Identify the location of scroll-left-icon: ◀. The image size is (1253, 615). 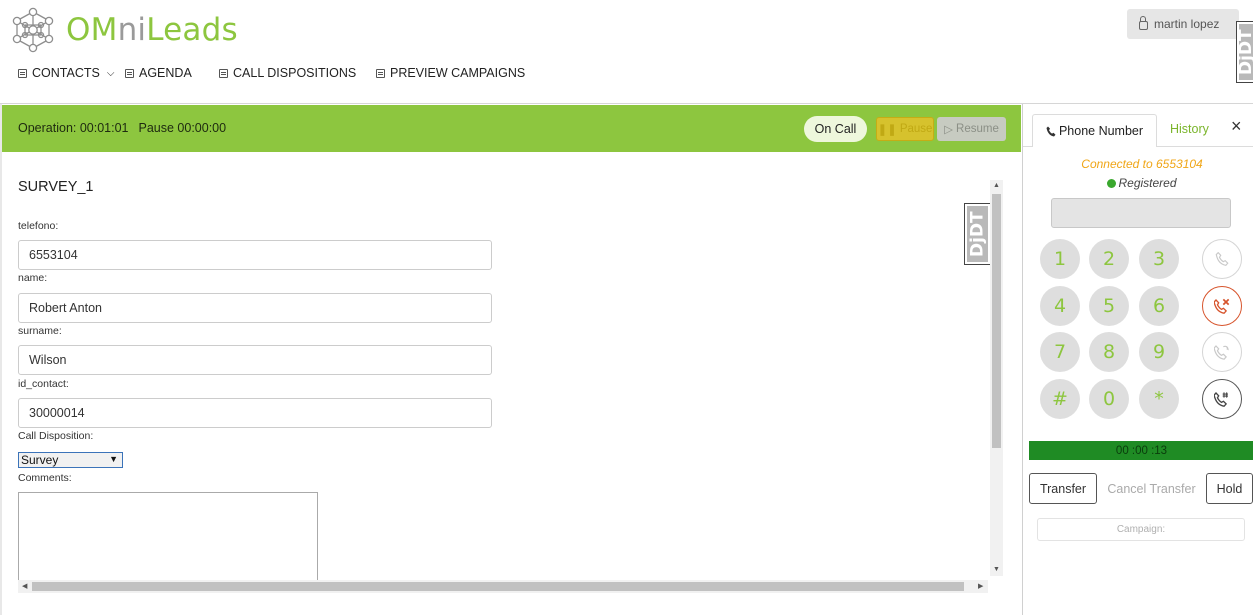
(24, 586).